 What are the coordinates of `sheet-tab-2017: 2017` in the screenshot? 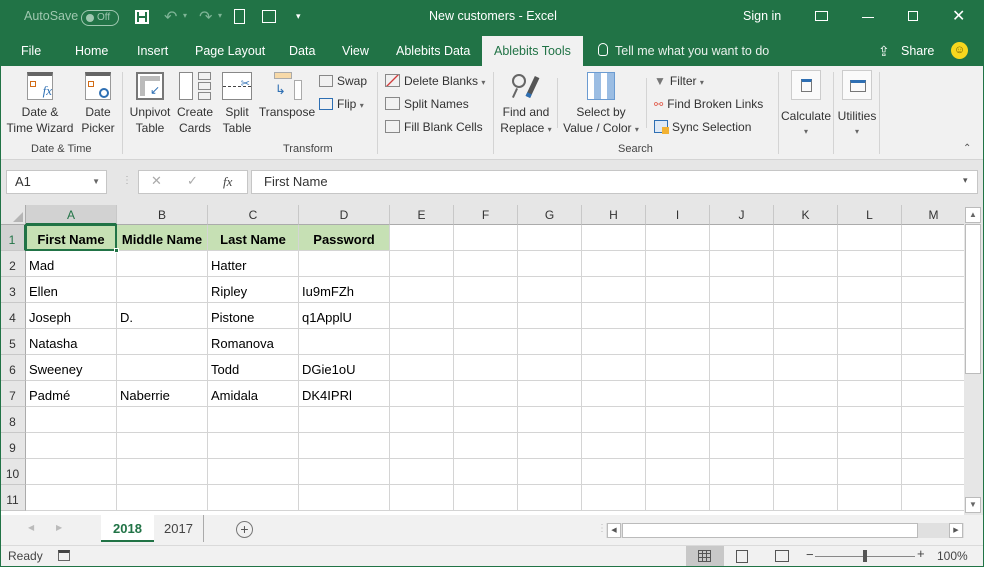 It's located at (179, 528).